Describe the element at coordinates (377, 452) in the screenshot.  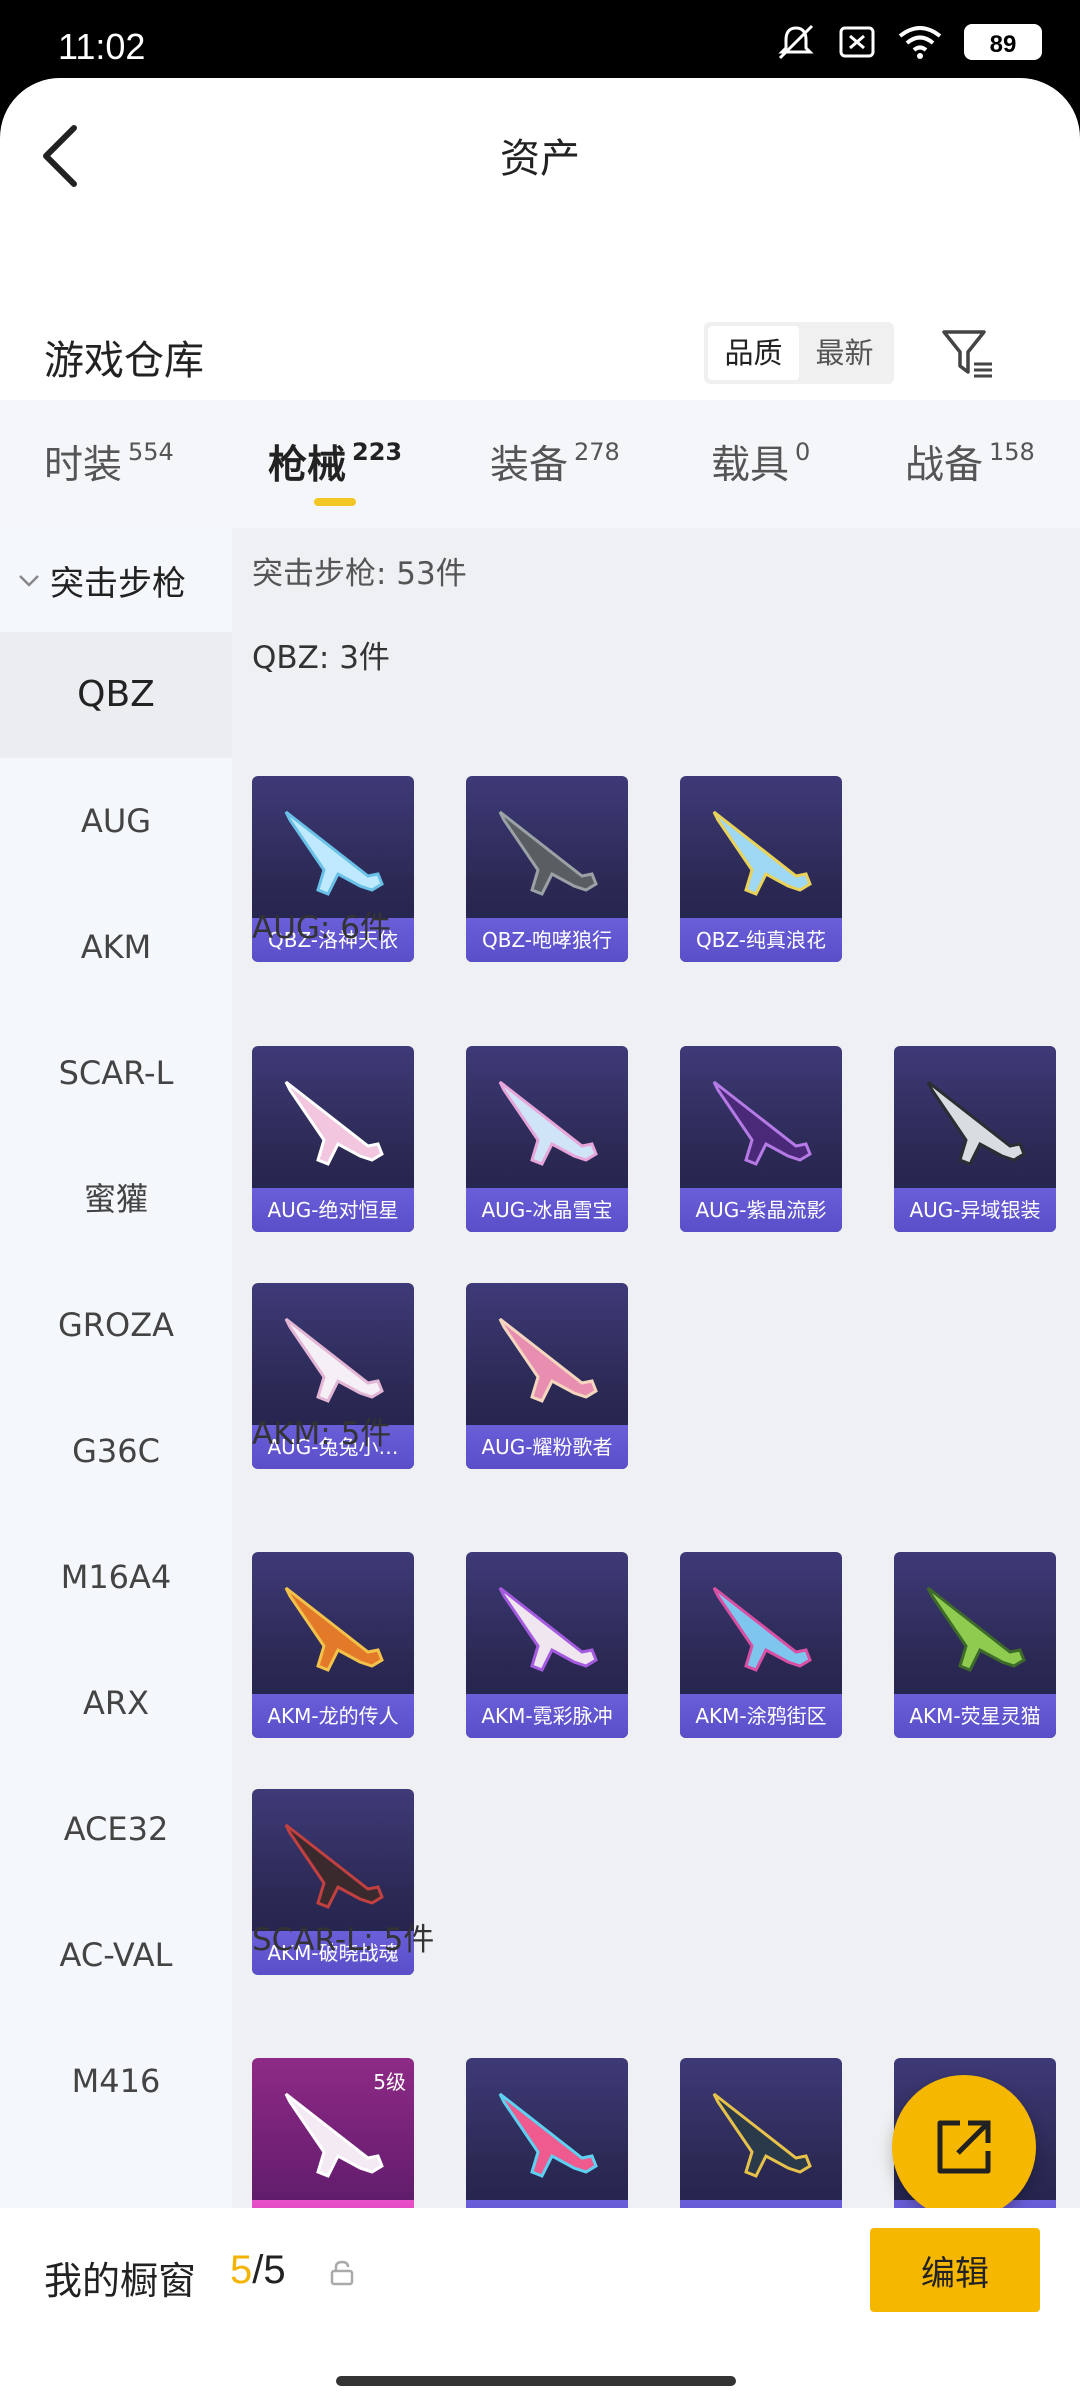
I see `tab-count: 223` at that location.